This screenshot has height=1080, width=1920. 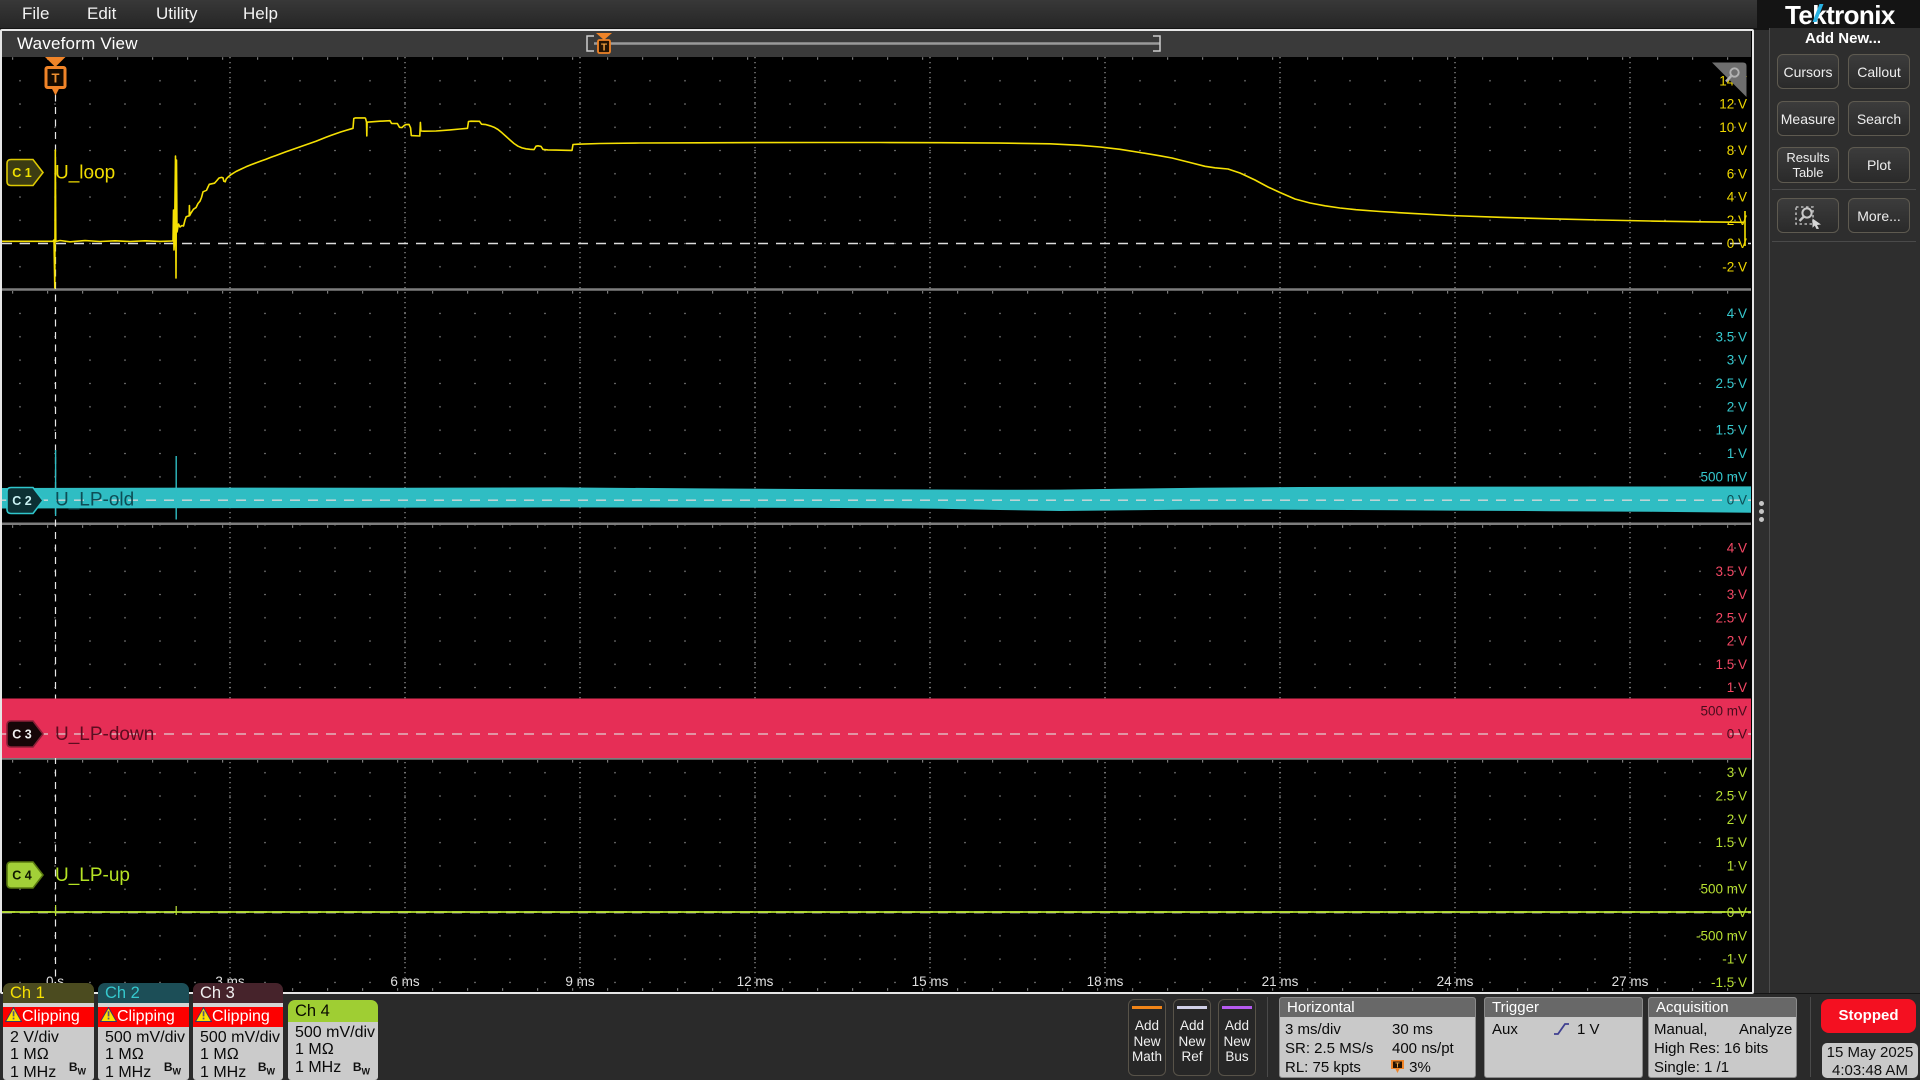 I want to click on svg-text: 6 V, so click(x=1737, y=173).